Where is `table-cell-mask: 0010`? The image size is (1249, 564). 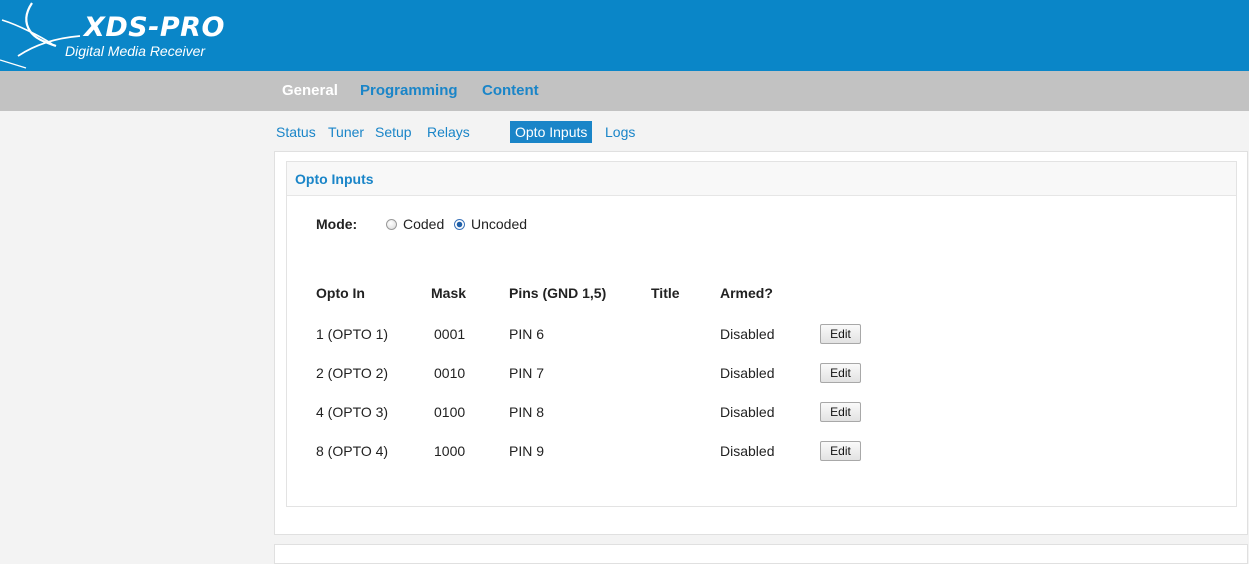
table-cell-mask: 0010 is located at coordinates (450, 373).